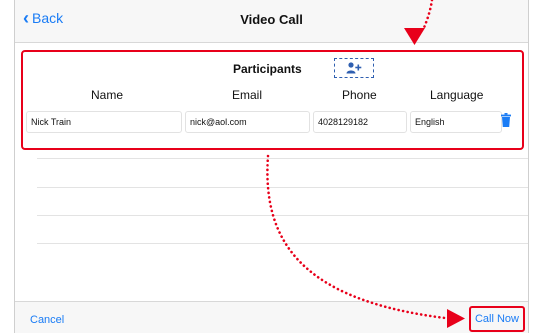 This screenshot has width=539, height=333. What do you see at coordinates (360, 122) in the screenshot?
I see `participant-phone-field: 4028129182` at bounding box center [360, 122].